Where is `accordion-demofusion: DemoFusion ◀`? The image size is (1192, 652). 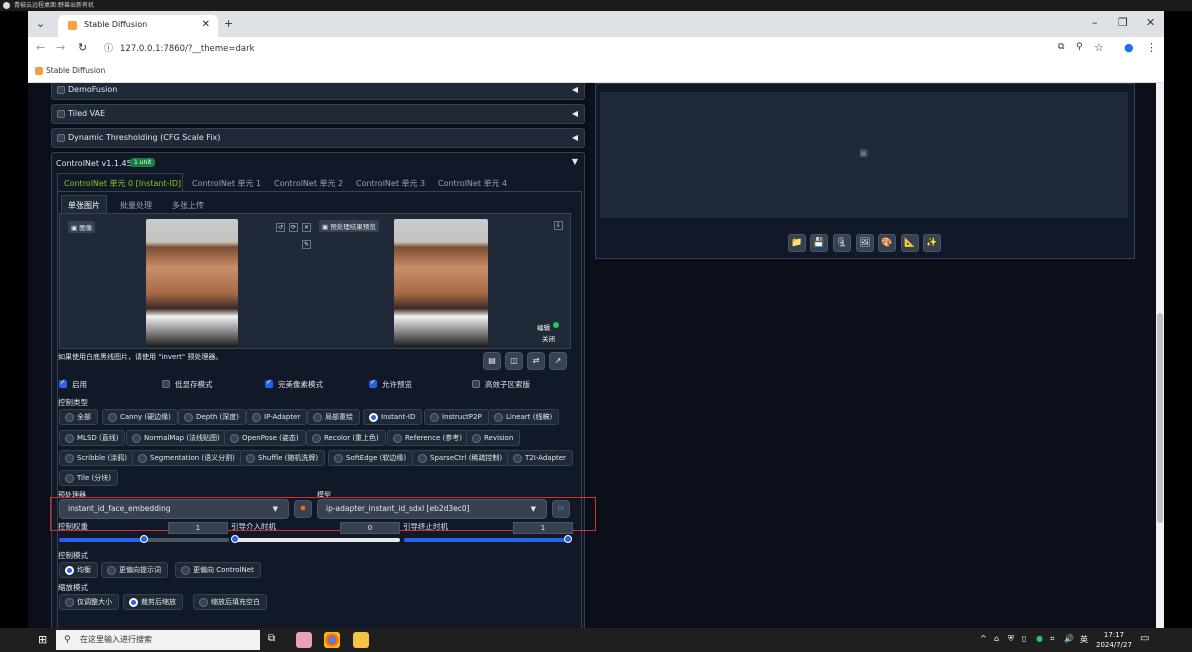 accordion-demofusion: DemoFusion ◀ is located at coordinates (318, 91).